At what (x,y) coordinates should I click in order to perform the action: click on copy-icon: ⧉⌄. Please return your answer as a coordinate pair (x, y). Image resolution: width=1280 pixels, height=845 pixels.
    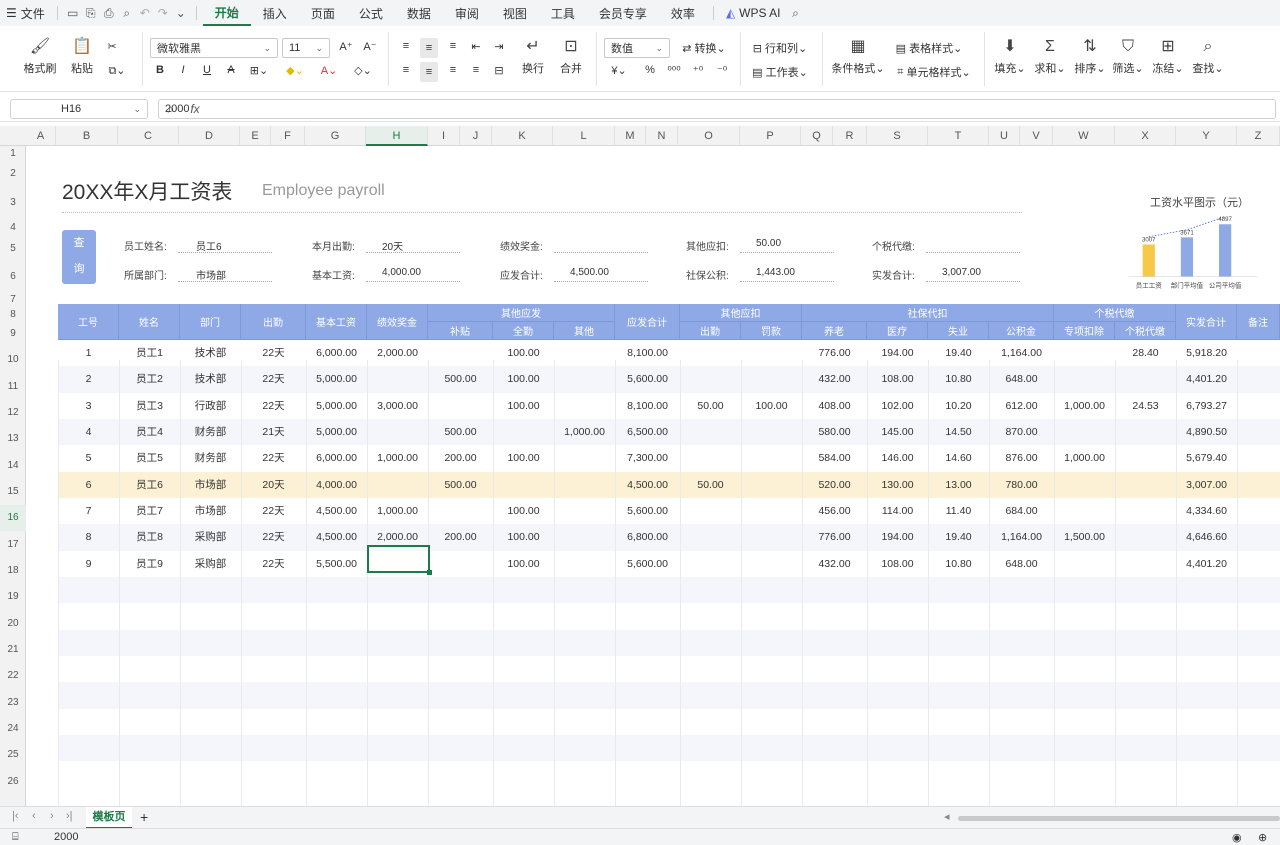
    Looking at the image, I should click on (117, 71).